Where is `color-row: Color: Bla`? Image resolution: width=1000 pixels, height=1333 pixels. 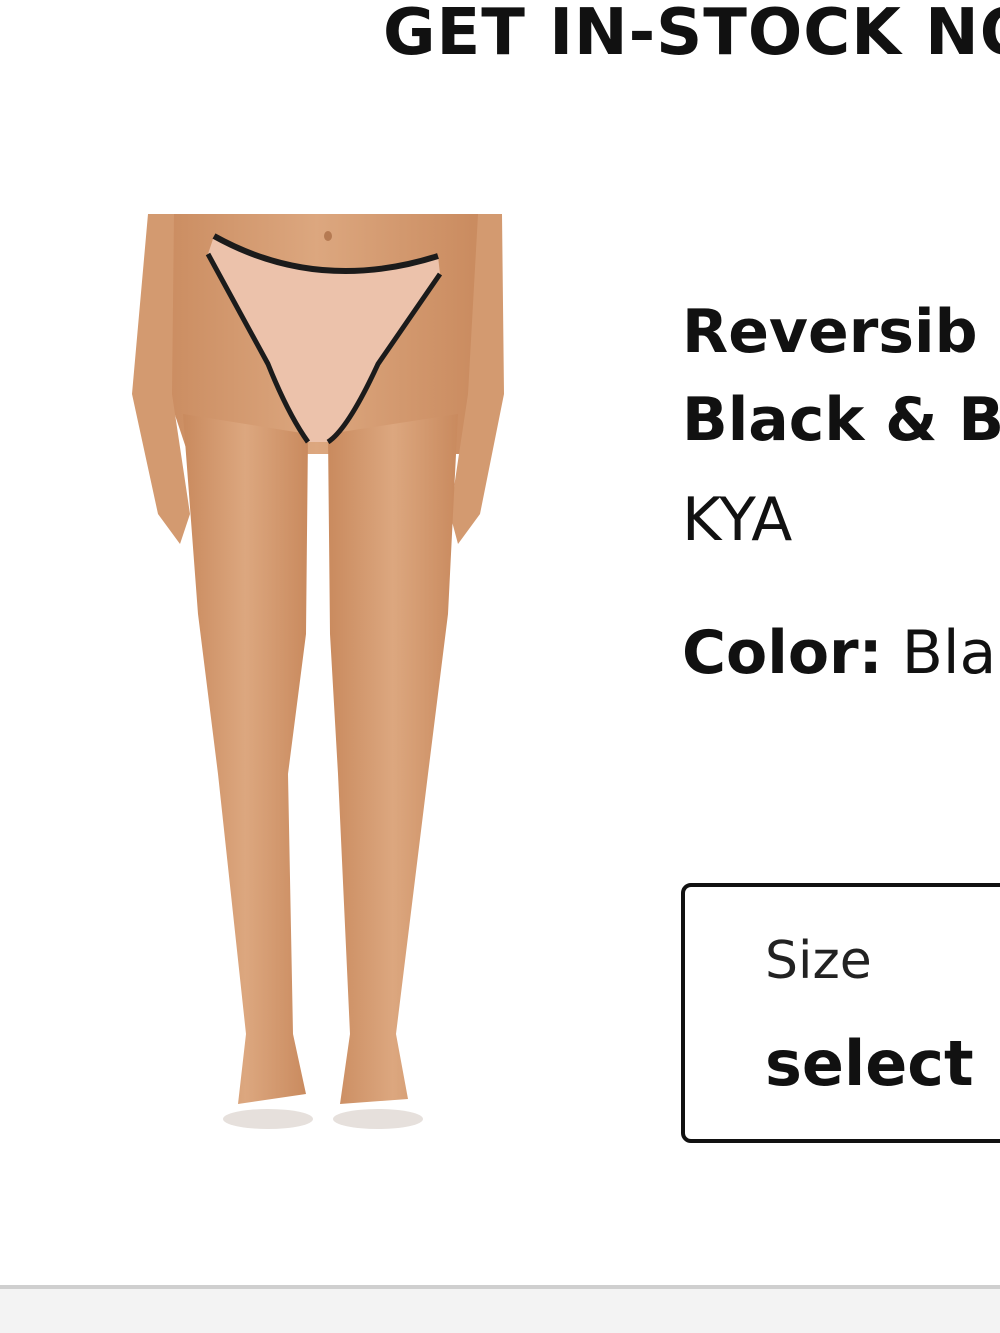
color-row: Color: Bla is located at coordinates (839, 653).